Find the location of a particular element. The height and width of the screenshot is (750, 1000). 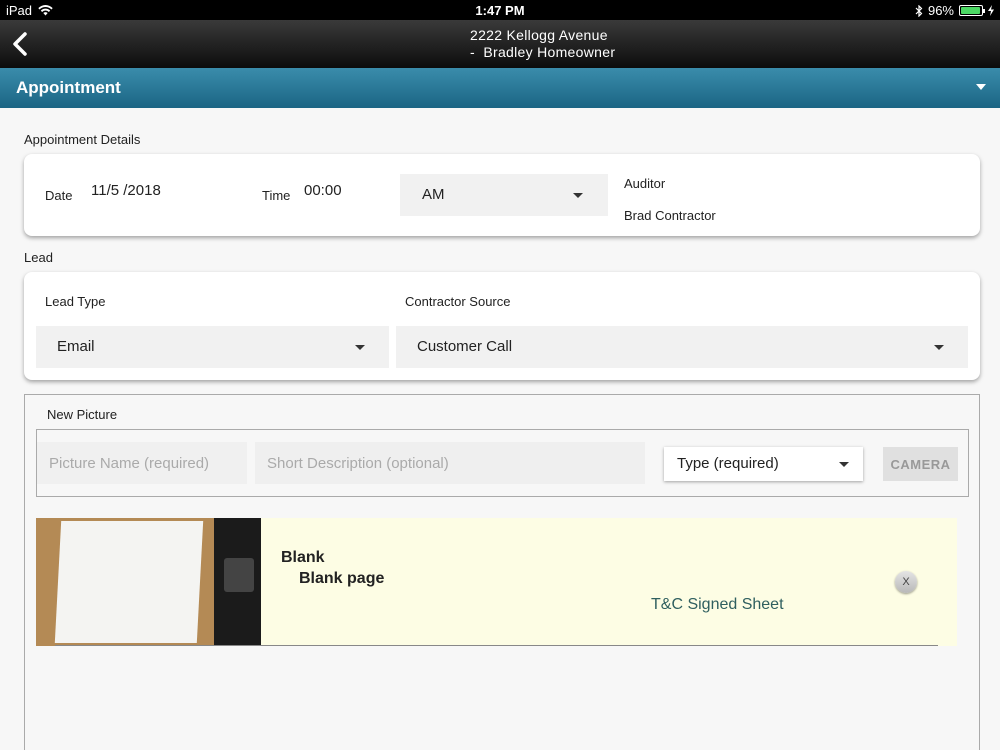

appointment-section-header: Appointment is located at coordinates (500, 88).